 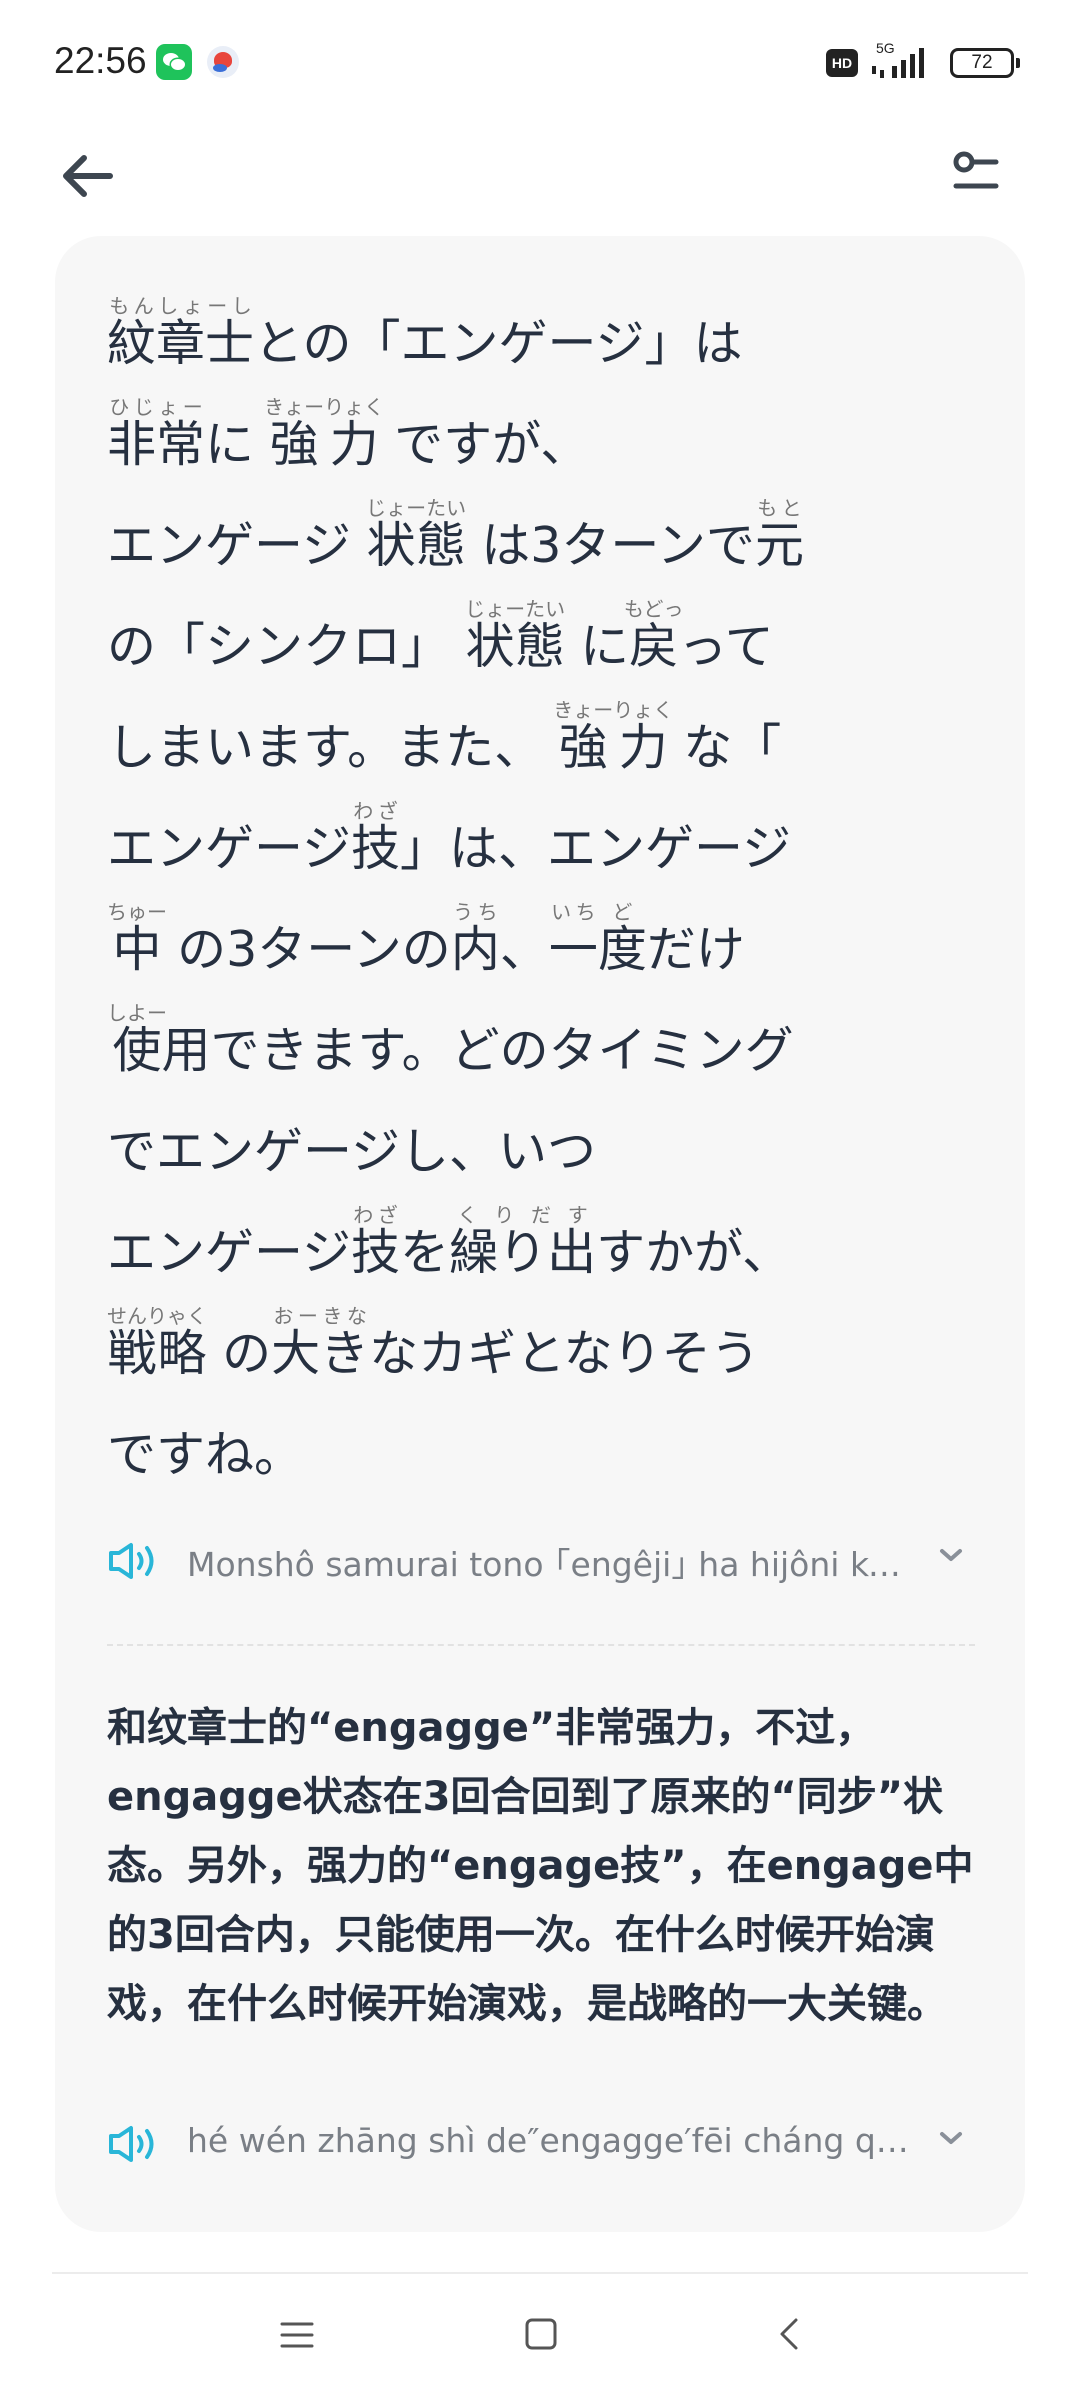 I want to click on furigana-base: 戦略, so click(x=157, y=1353).